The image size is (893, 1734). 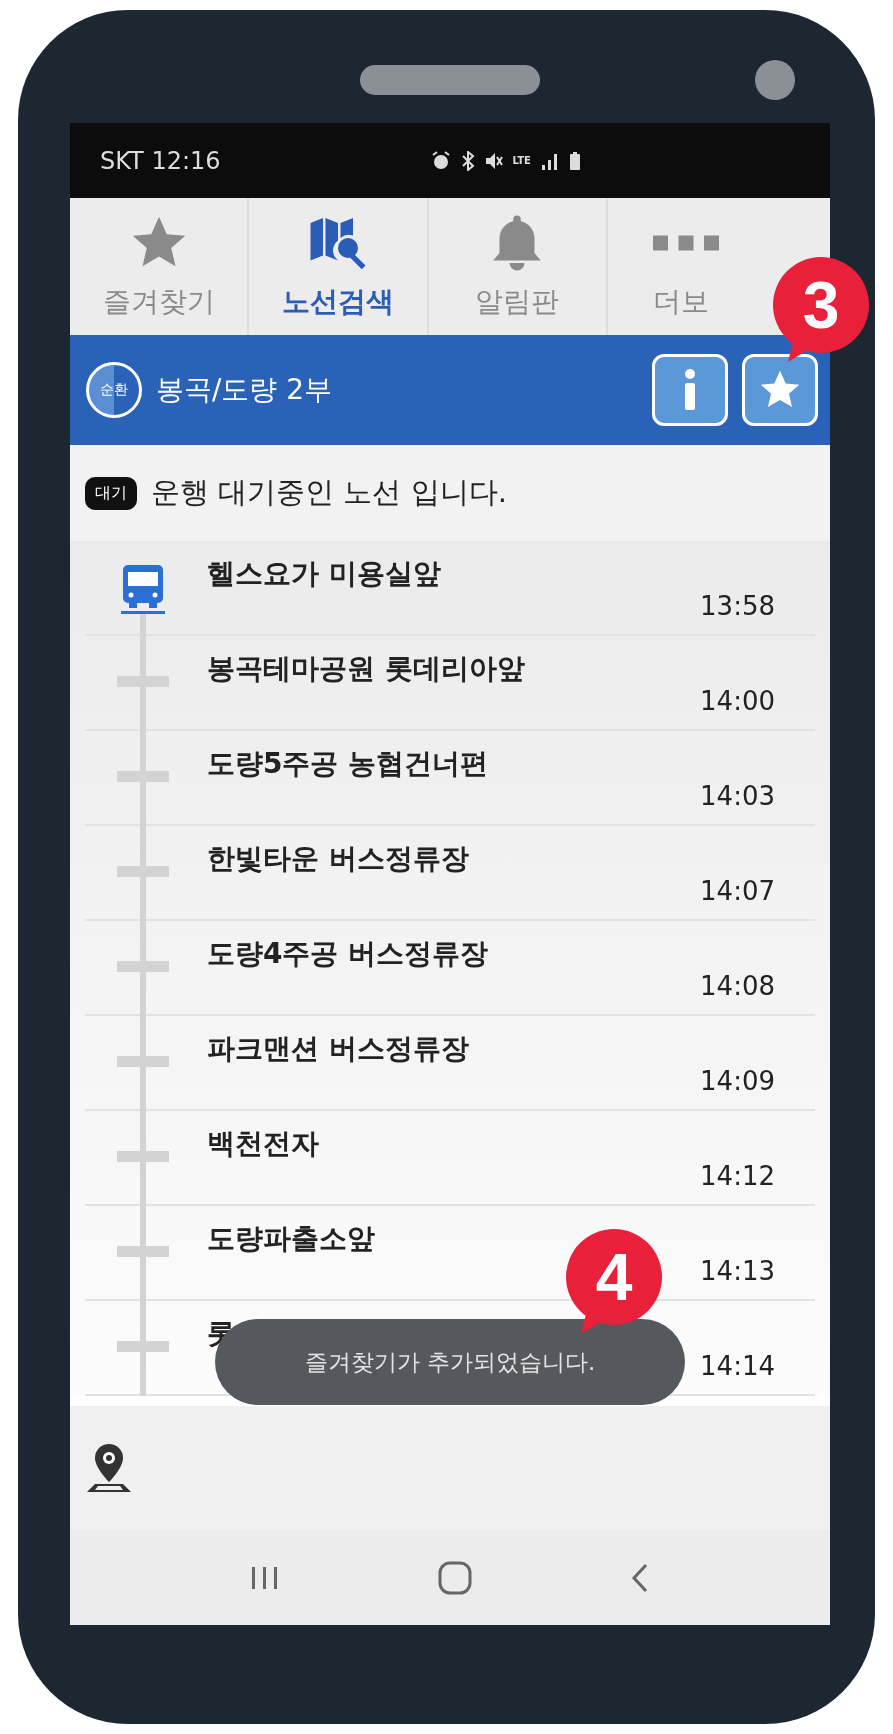 I want to click on status-tag: 대기, so click(x=111, y=493).